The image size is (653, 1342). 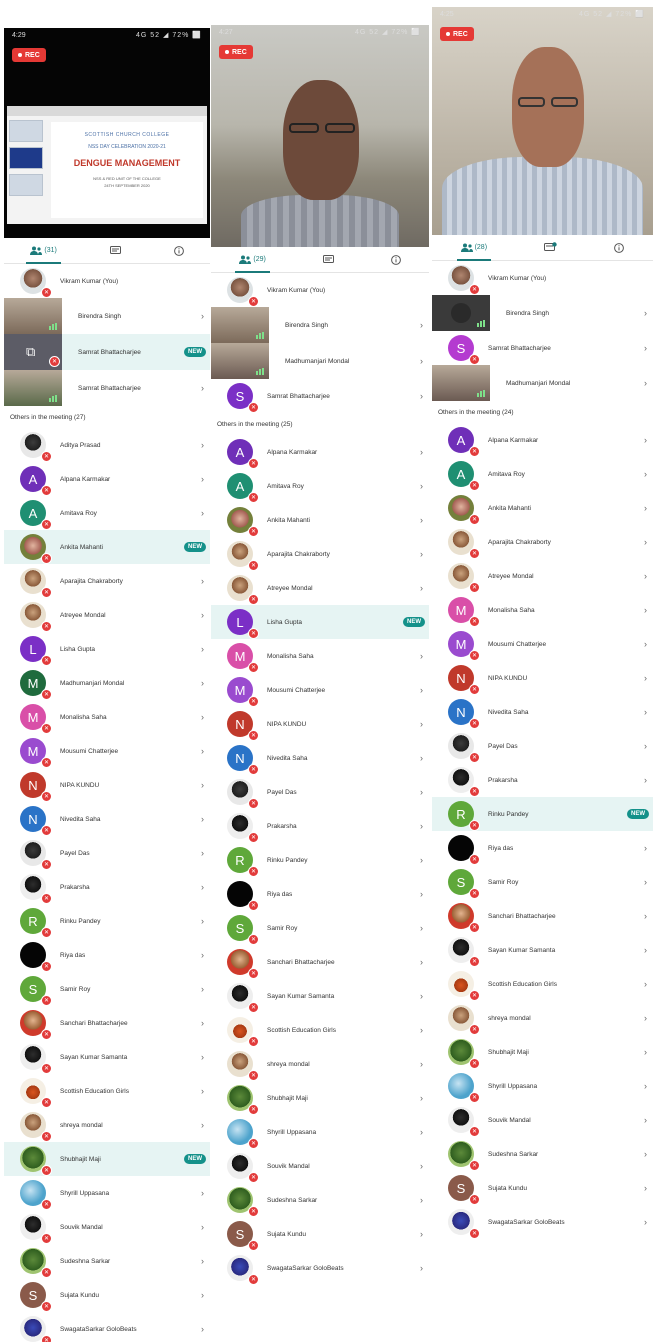 What do you see at coordinates (542, 712) in the screenshot?
I see `participant-row: N ✕ Nivedita Saha ›` at bounding box center [542, 712].